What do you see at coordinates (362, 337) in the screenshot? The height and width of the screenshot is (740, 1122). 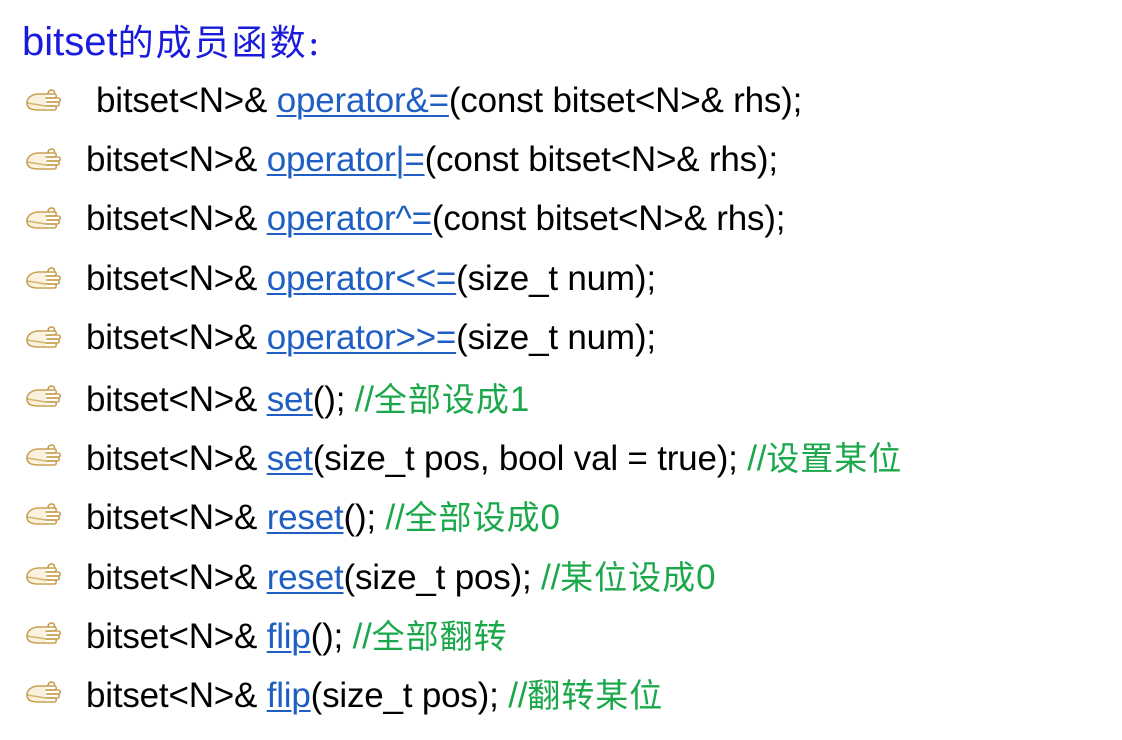 I see `function-link: operator>>=` at bounding box center [362, 337].